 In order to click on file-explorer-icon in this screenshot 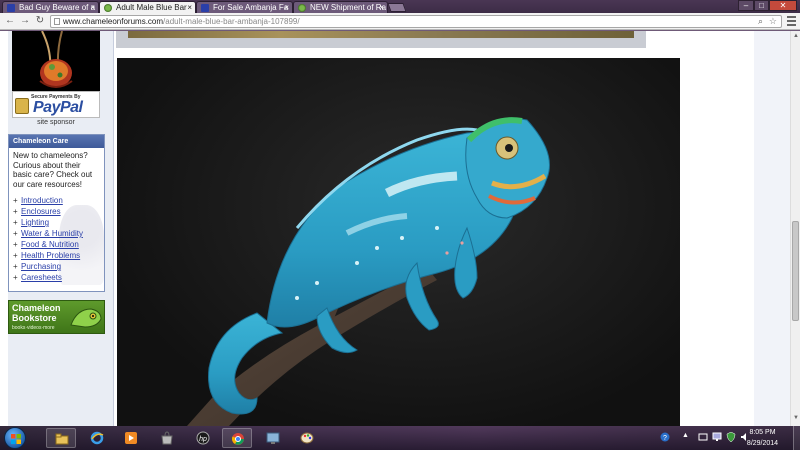, I will do `click(61, 438)`.